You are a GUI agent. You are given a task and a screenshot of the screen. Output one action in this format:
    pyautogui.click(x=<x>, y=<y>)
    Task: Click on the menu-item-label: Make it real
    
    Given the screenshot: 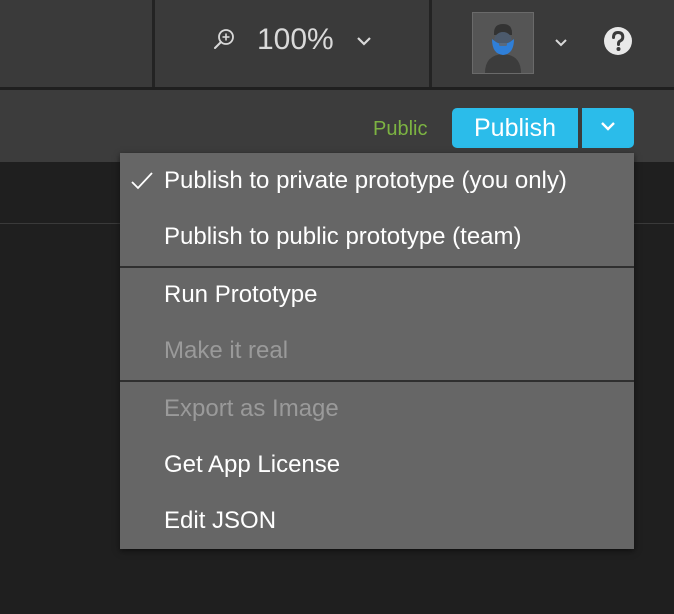 What is the action you would take?
    pyautogui.click(x=226, y=350)
    